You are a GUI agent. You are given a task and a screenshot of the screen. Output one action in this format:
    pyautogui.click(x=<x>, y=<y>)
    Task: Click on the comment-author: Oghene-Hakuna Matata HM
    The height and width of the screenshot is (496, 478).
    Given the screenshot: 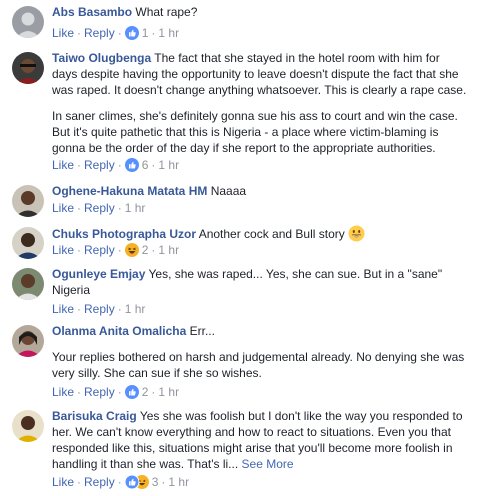 What is the action you would take?
    pyautogui.click(x=129, y=191)
    